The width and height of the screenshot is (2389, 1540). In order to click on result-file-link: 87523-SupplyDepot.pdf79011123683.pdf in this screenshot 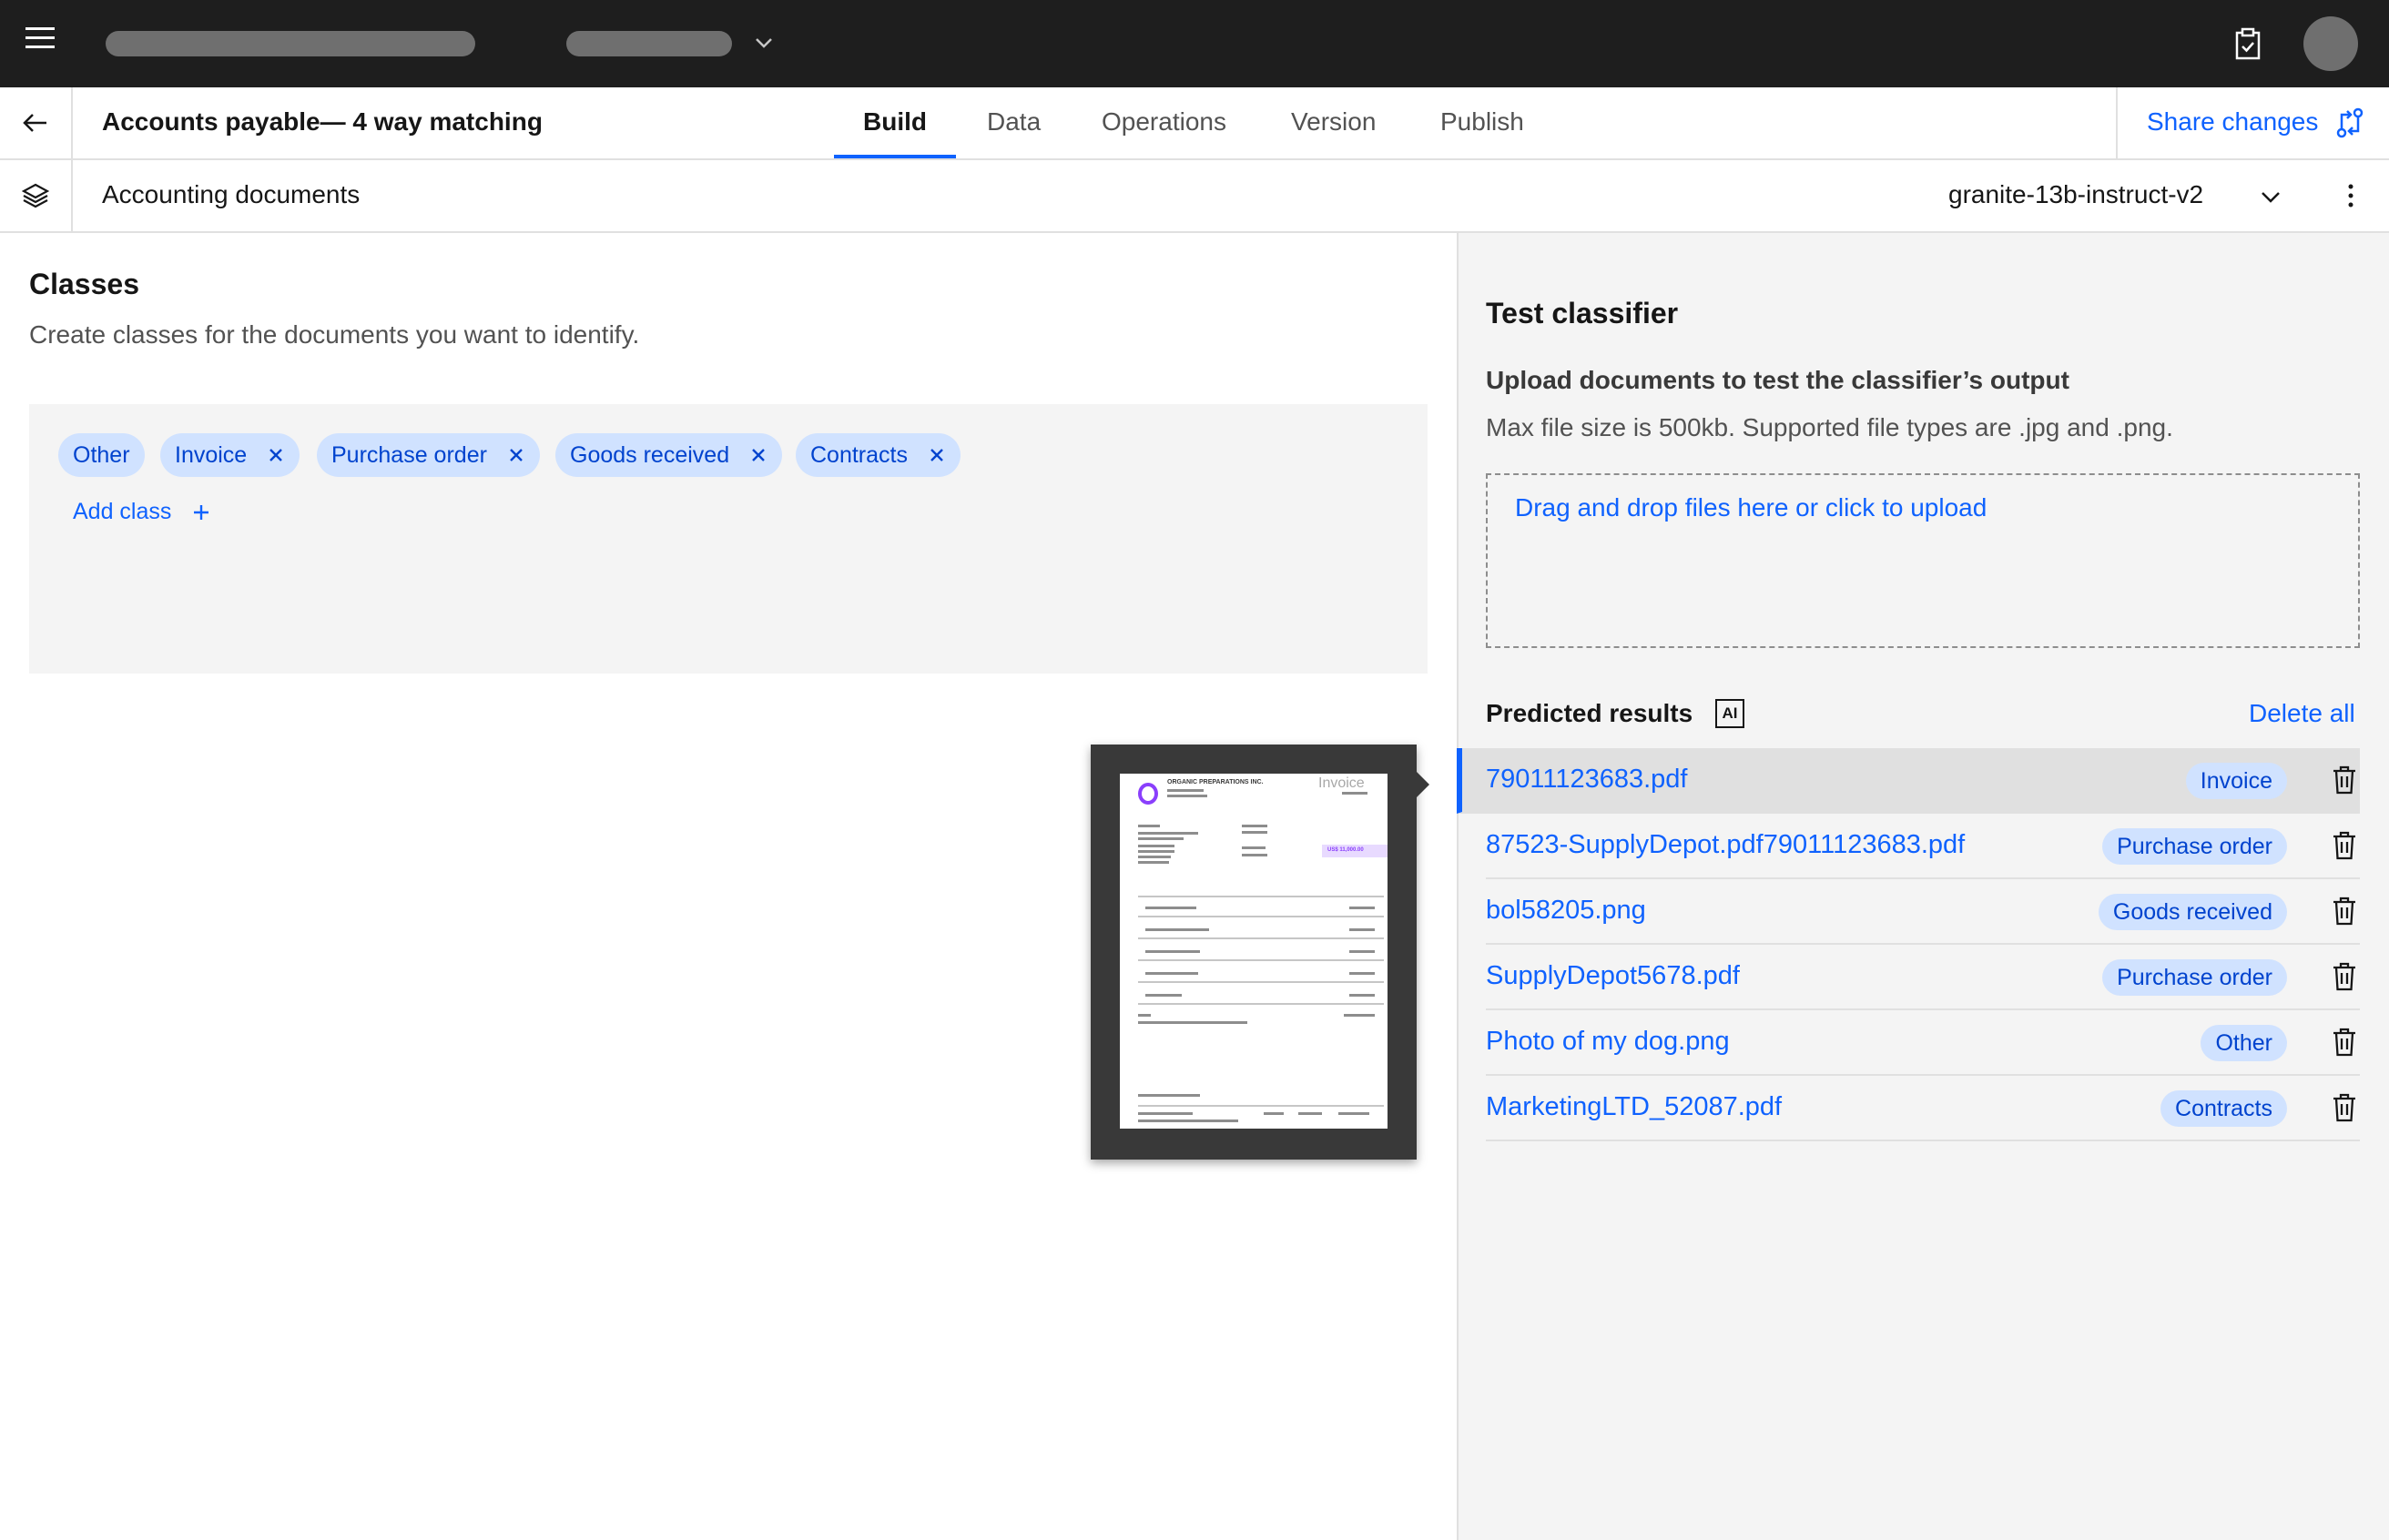, I will do `click(1725, 845)`.